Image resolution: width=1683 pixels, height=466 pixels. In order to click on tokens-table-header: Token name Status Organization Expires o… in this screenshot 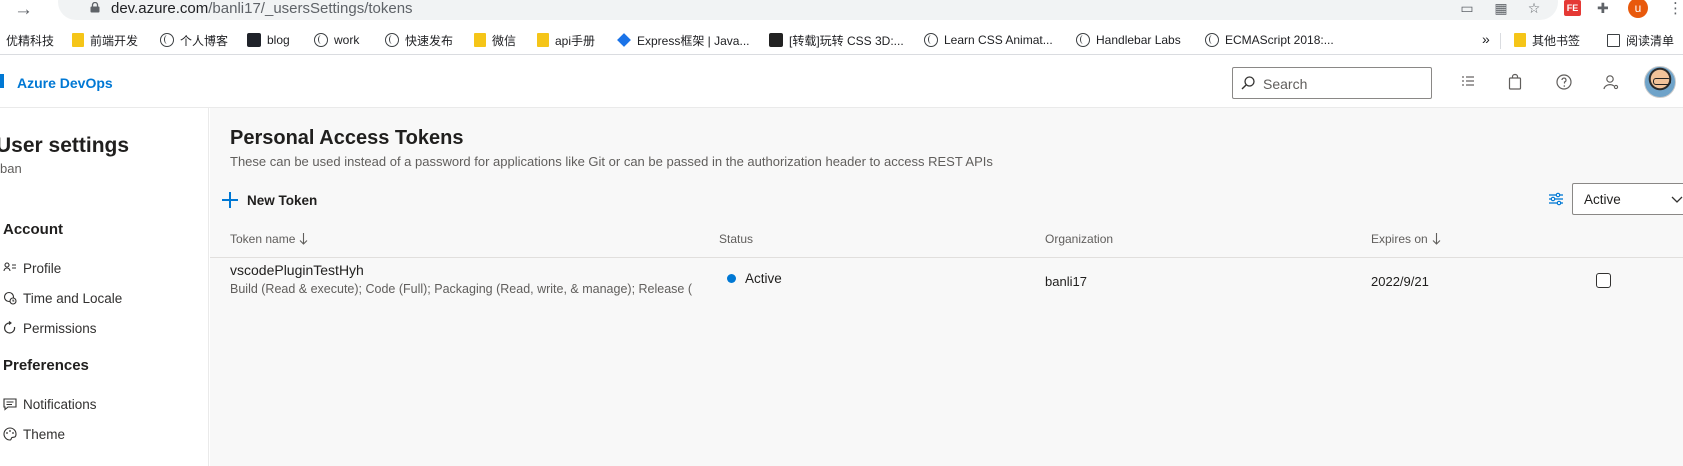, I will do `click(946, 237)`.